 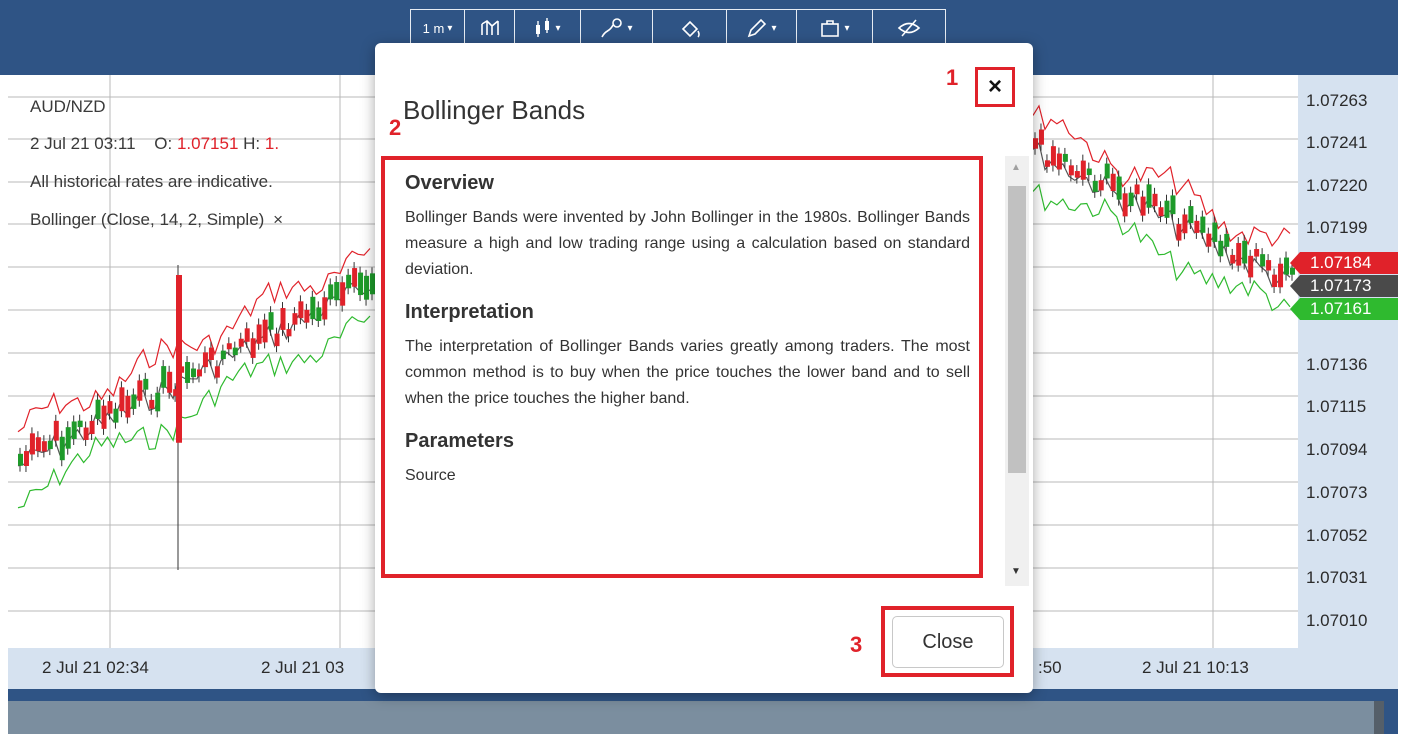 I want to click on price-tick: 1.07094, so click(x=1337, y=449).